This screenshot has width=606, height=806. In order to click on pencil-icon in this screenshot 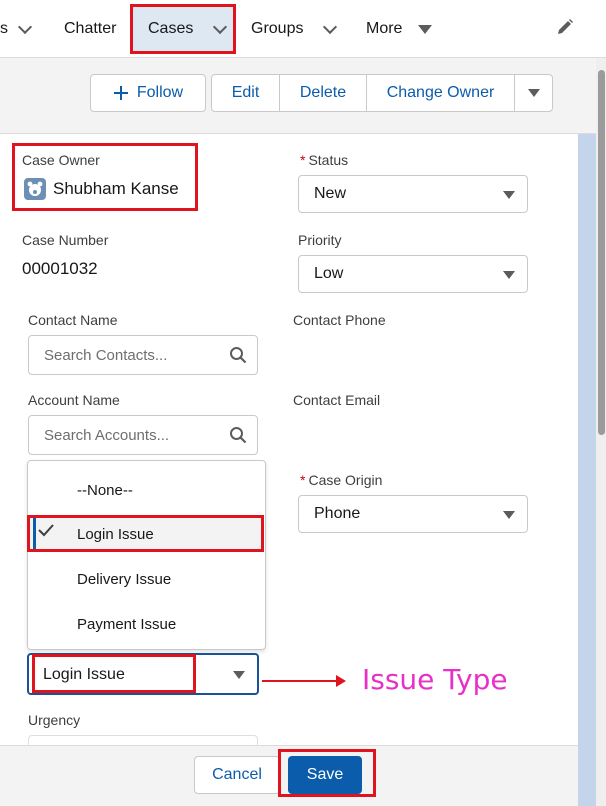, I will do `click(565, 27)`.